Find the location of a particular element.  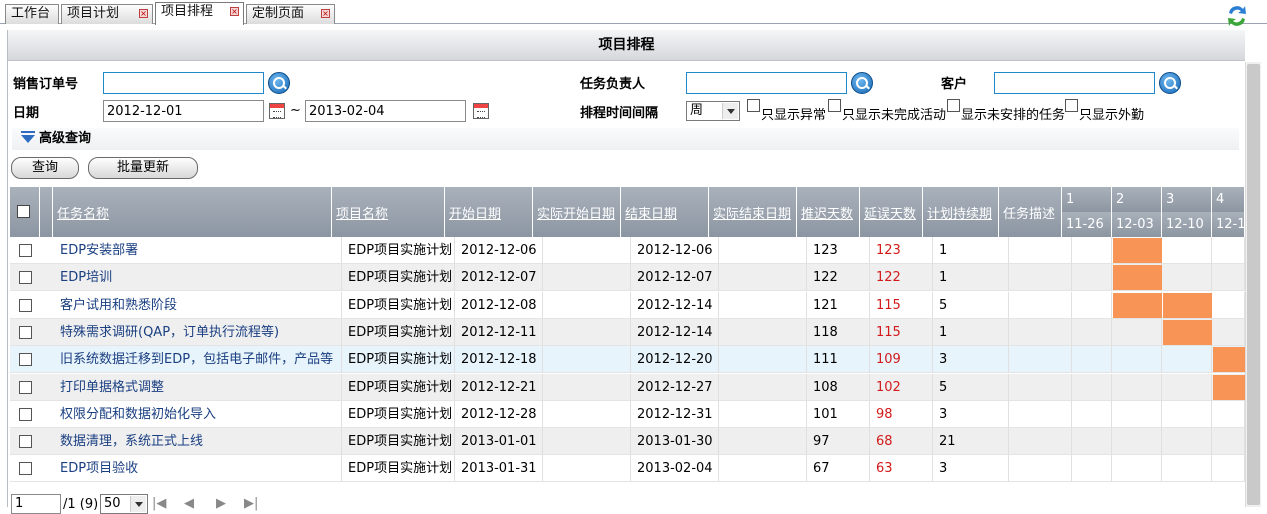

date-from-input is located at coordinates (183, 111).